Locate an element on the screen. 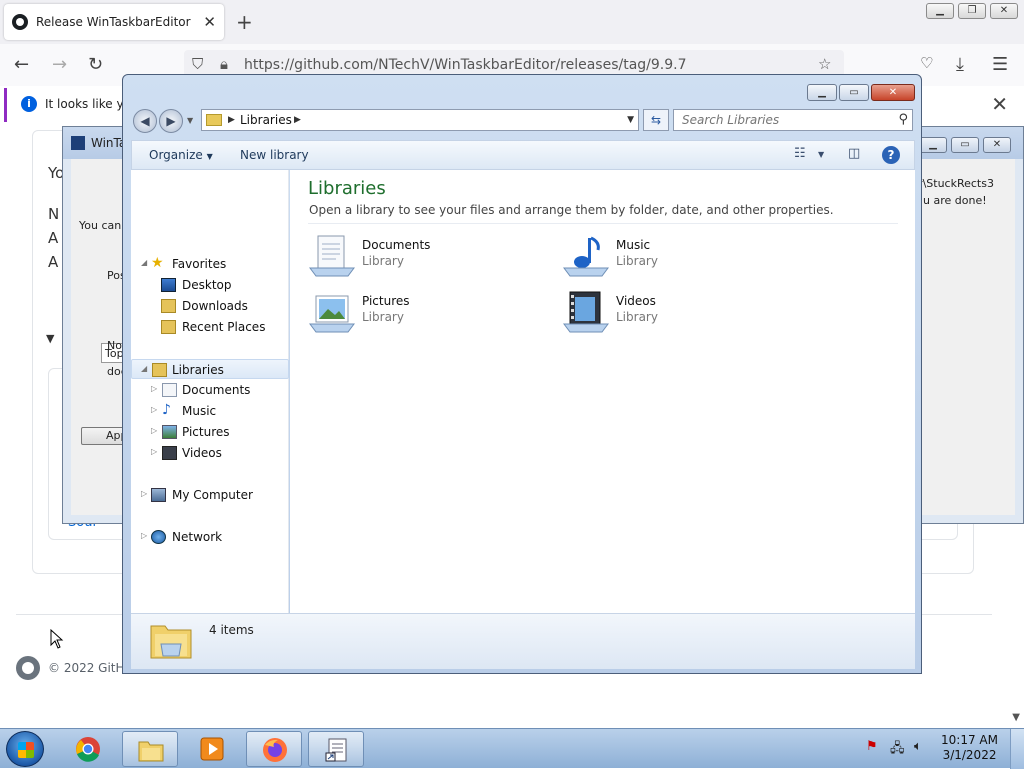 This screenshot has width=1024, height=769. nav-pictures-label: Pictures is located at coordinates (206, 432).